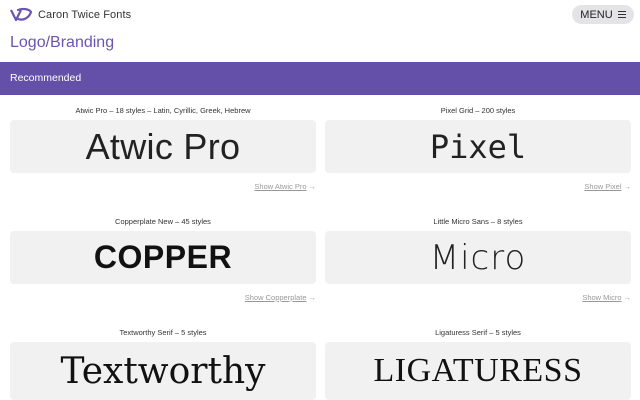 This screenshot has height=400, width=640. Describe the element at coordinates (285, 186) in the screenshot. I see `show-font-link: Show Atwic Pro →` at that location.